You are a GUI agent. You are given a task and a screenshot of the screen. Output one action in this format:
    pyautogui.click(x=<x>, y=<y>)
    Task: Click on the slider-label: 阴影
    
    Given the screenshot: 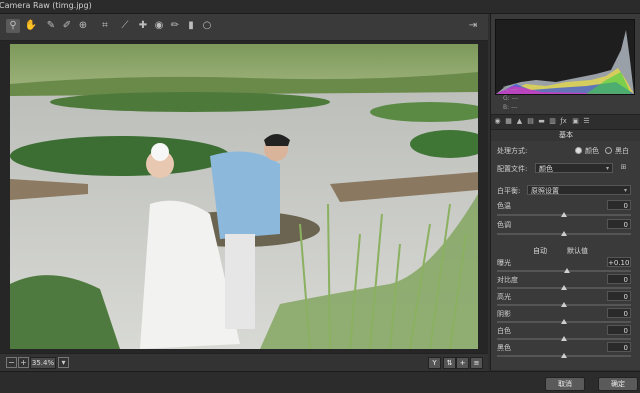 What is the action you would take?
    pyautogui.click(x=504, y=314)
    